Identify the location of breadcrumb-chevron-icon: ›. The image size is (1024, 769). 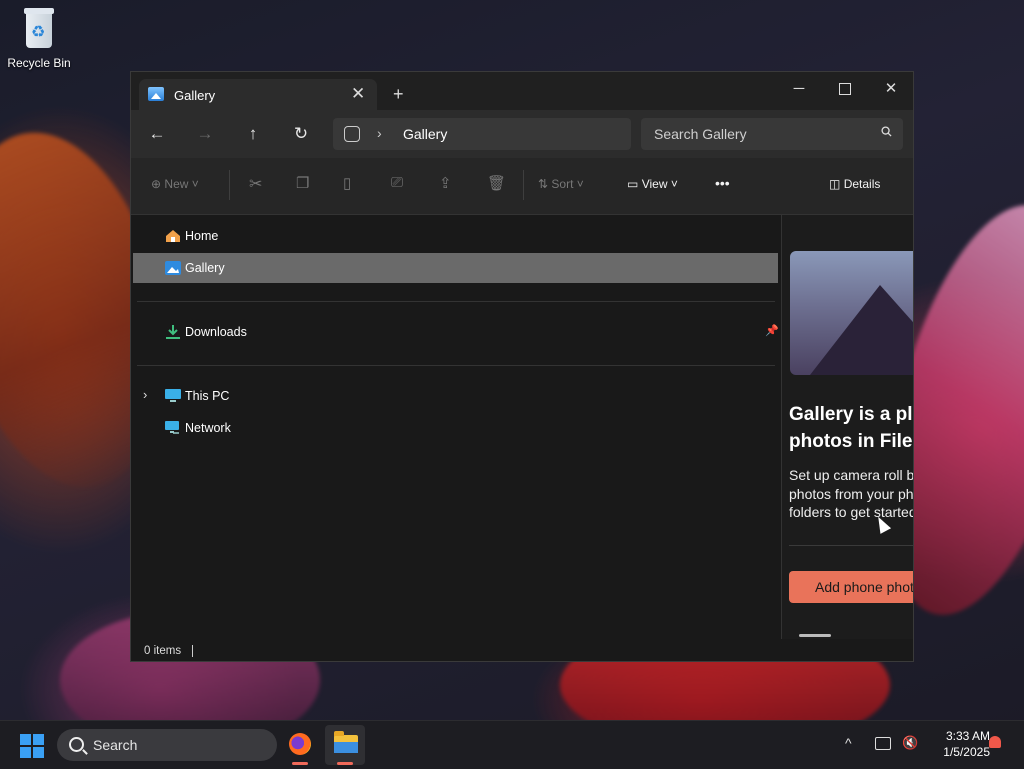
(379, 133).